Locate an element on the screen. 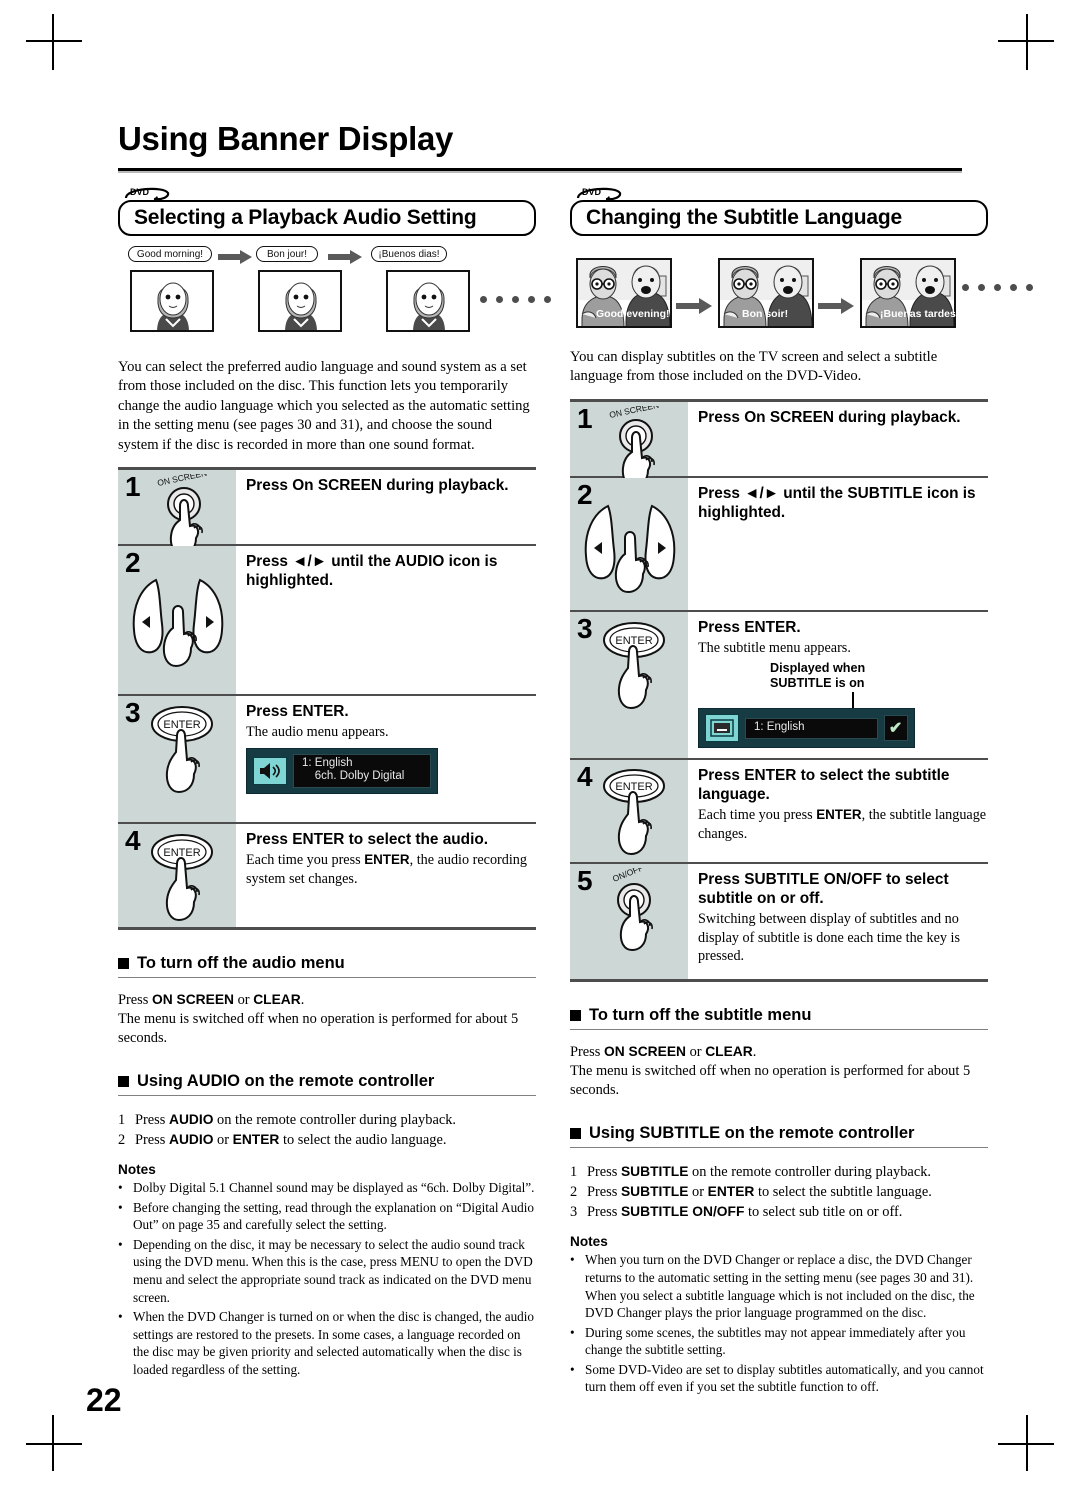 This screenshot has height=1485, width=1080. title-rule is located at coordinates (540, 170).